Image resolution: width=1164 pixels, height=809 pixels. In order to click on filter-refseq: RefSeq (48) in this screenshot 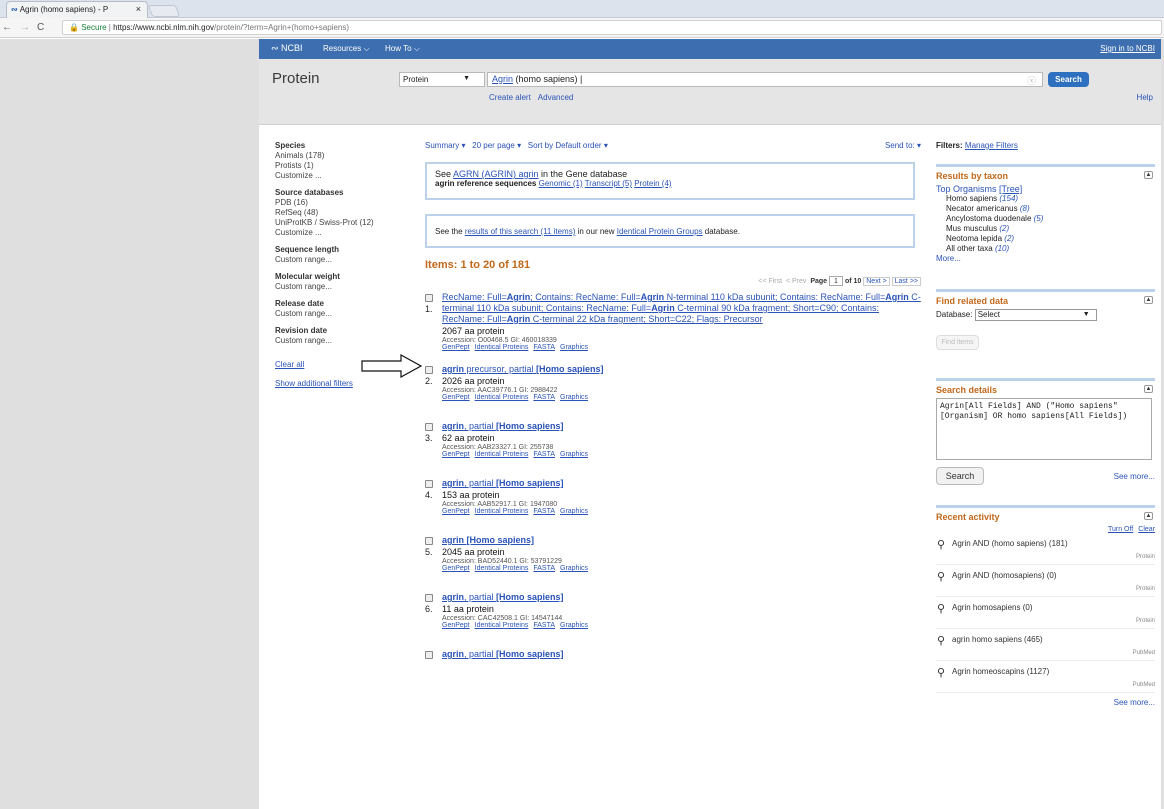, I will do `click(345, 213)`.